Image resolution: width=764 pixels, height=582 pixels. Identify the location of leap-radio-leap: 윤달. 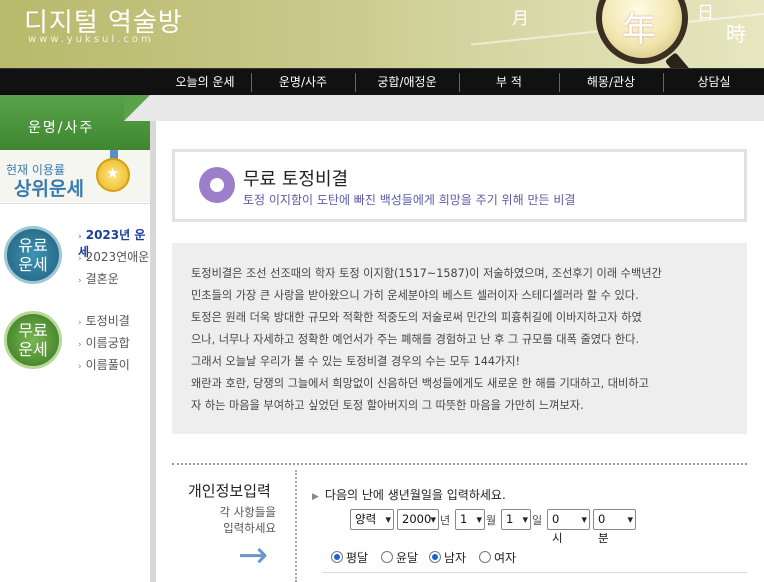
(399, 557).